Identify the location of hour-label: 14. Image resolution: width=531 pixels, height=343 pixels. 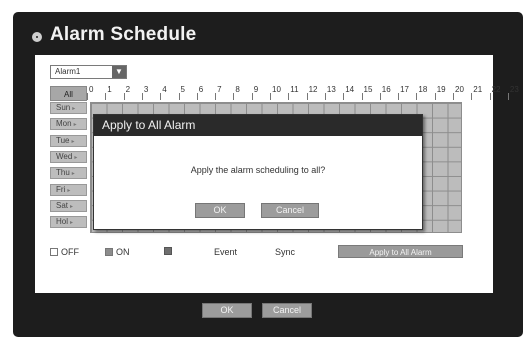
(350, 89).